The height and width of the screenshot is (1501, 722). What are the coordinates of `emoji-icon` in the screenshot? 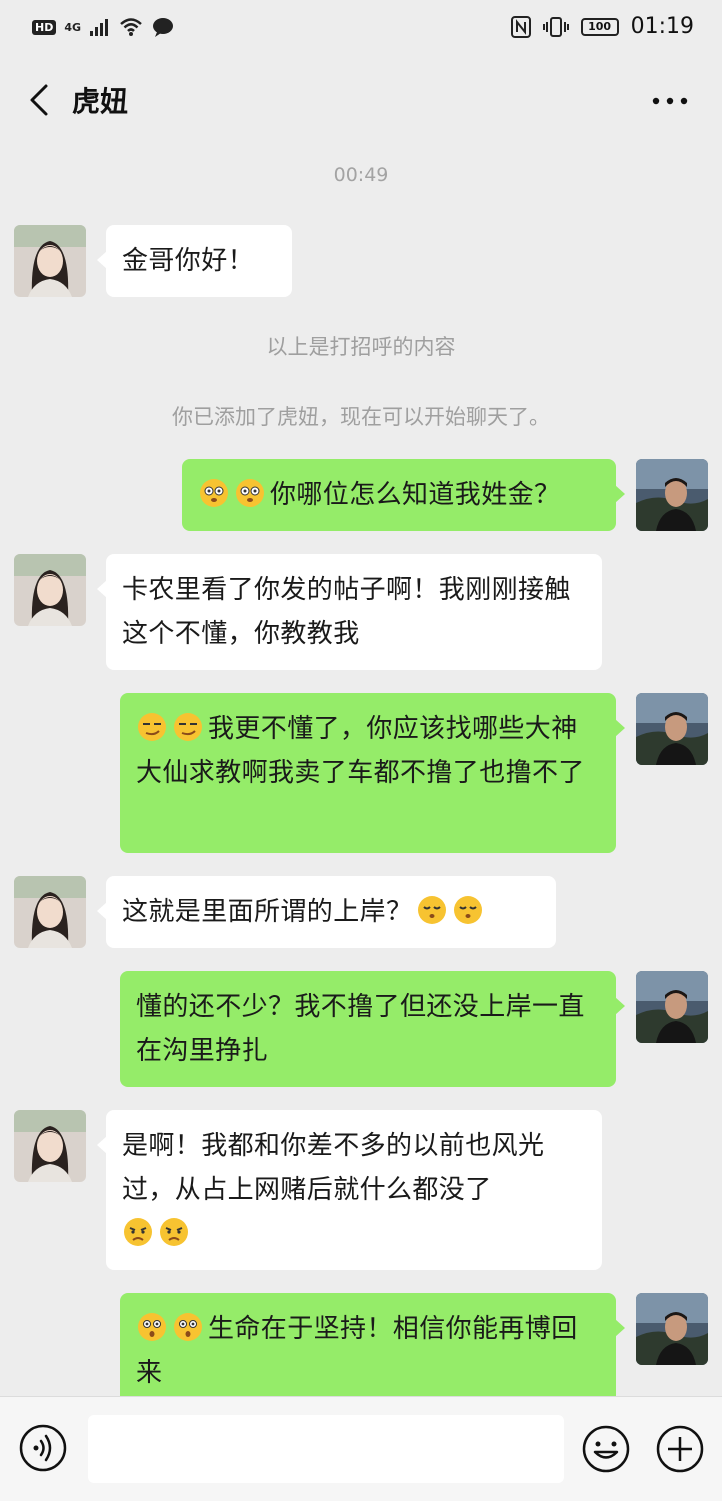 It's located at (606, 1449).